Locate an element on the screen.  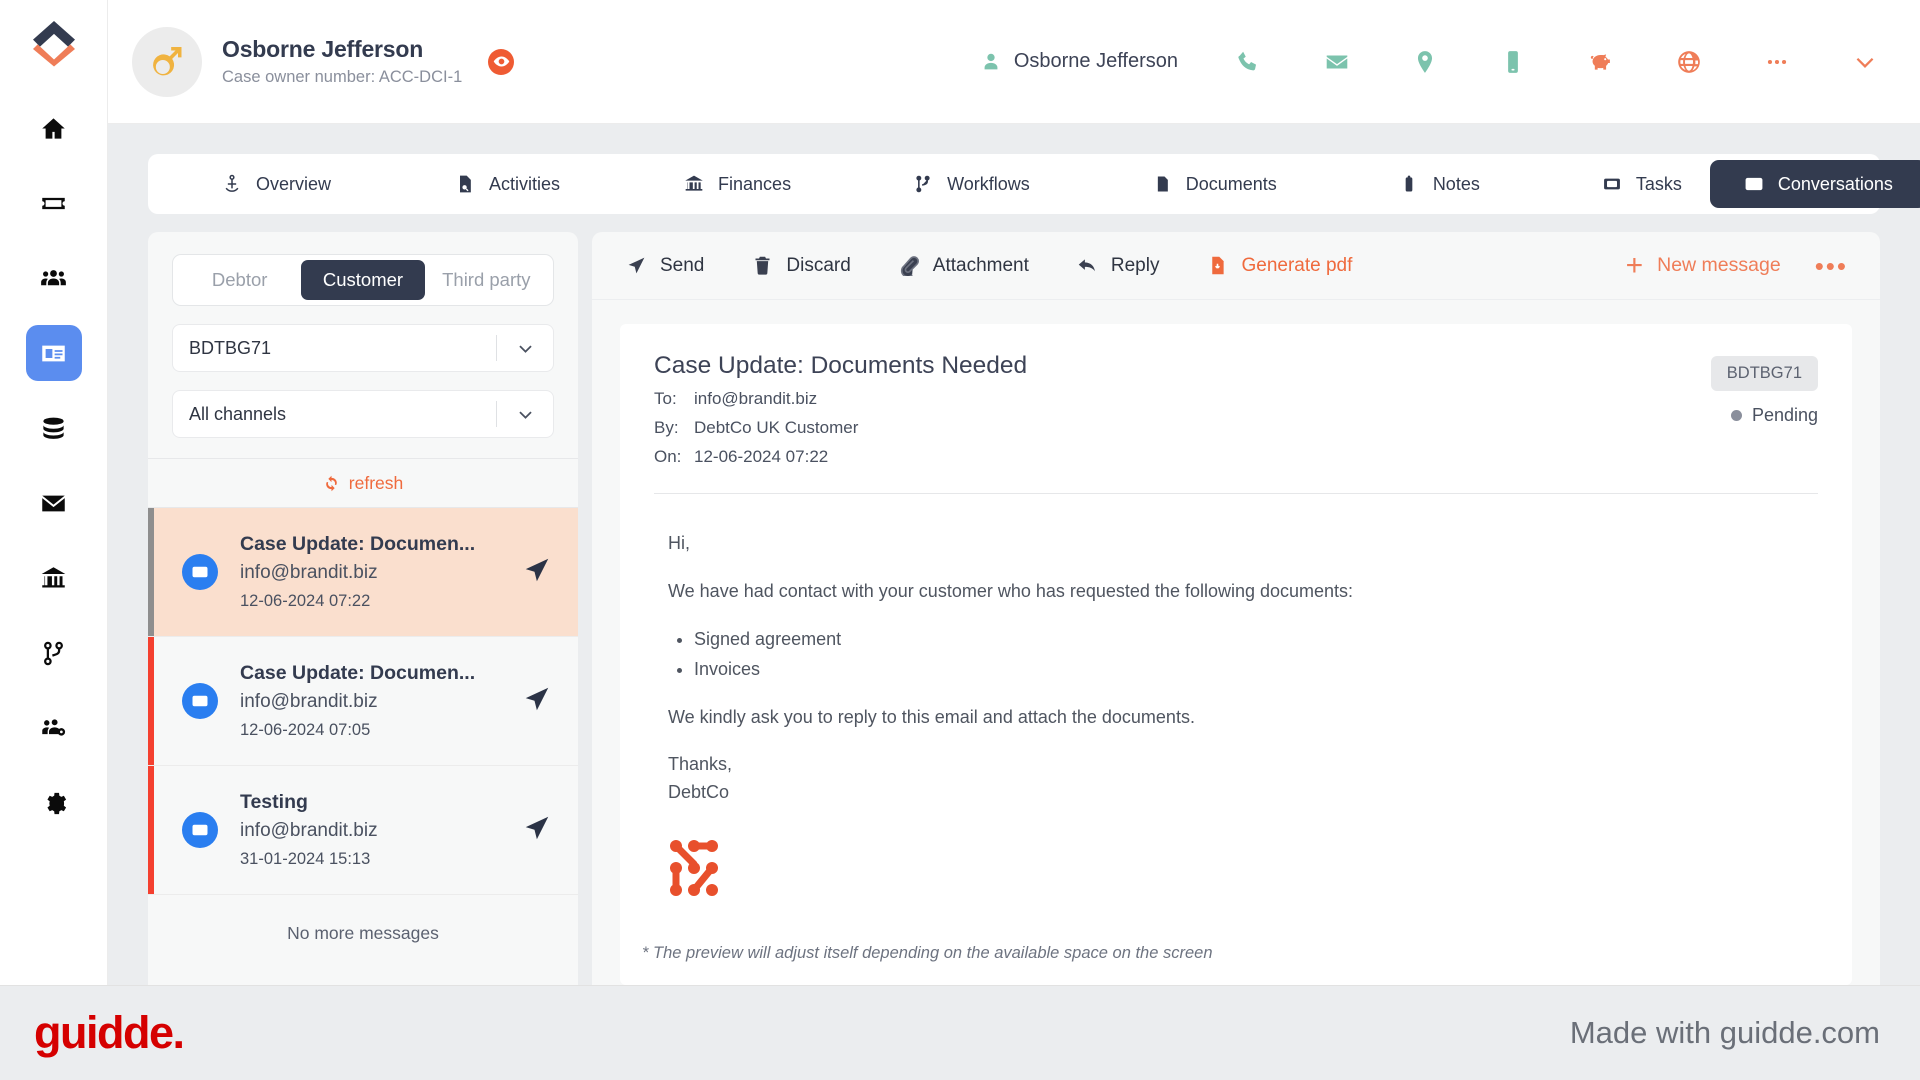
status-label: Pending is located at coordinates (1784, 415).